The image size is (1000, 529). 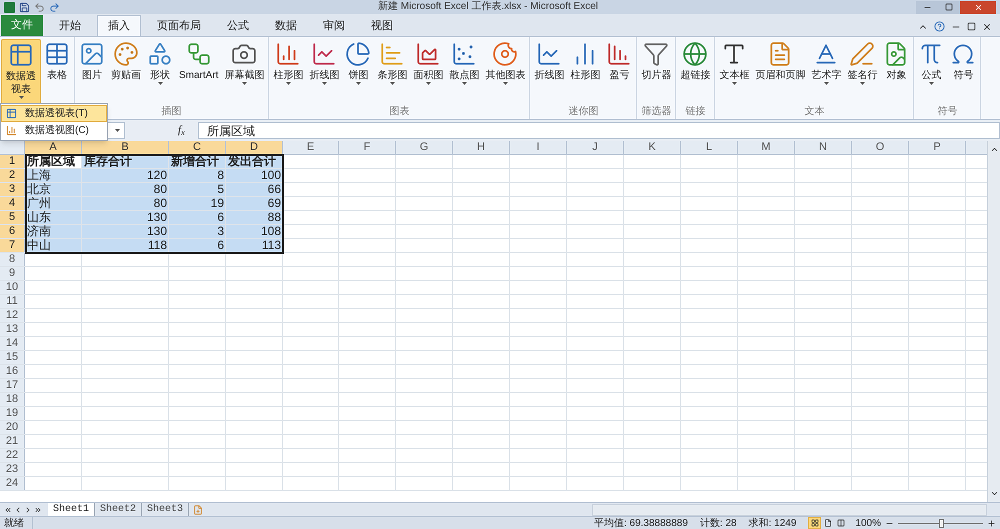 What do you see at coordinates (24, 7) in the screenshot?
I see `save-icon` at bounding box center [24, 7].